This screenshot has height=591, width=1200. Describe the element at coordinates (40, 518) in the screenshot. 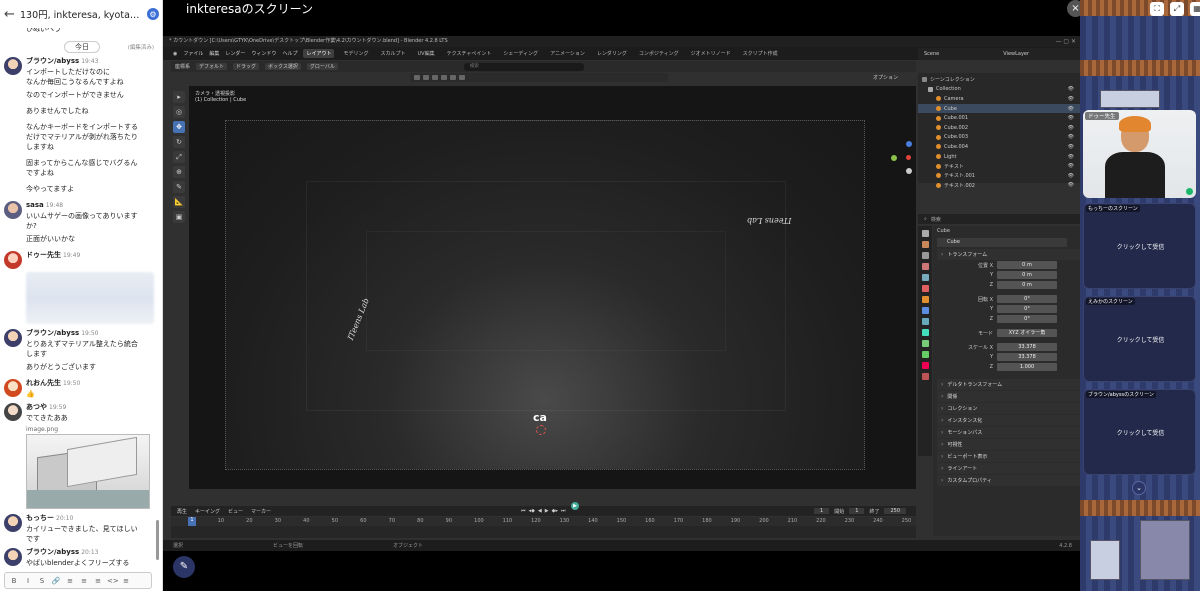

I see `message-author: もっちー` at that location.